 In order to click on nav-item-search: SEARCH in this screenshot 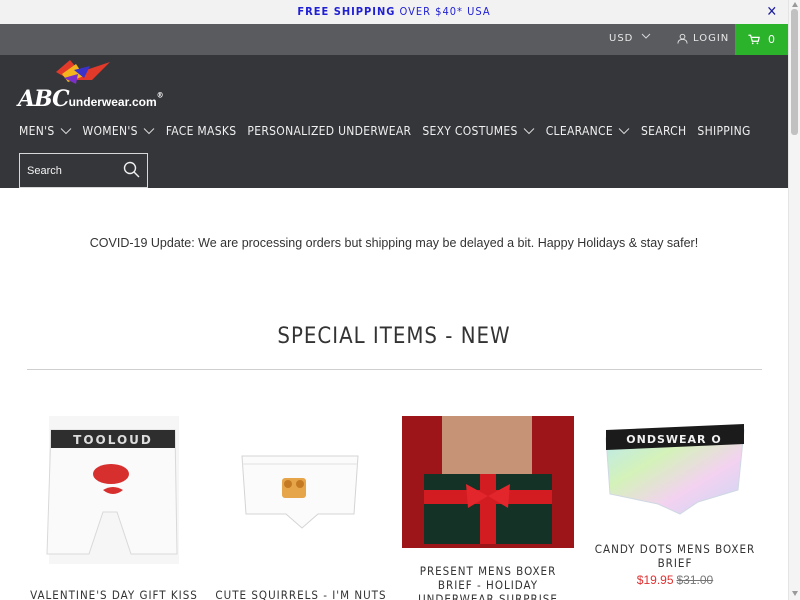, I will do `click(663, 131)`.